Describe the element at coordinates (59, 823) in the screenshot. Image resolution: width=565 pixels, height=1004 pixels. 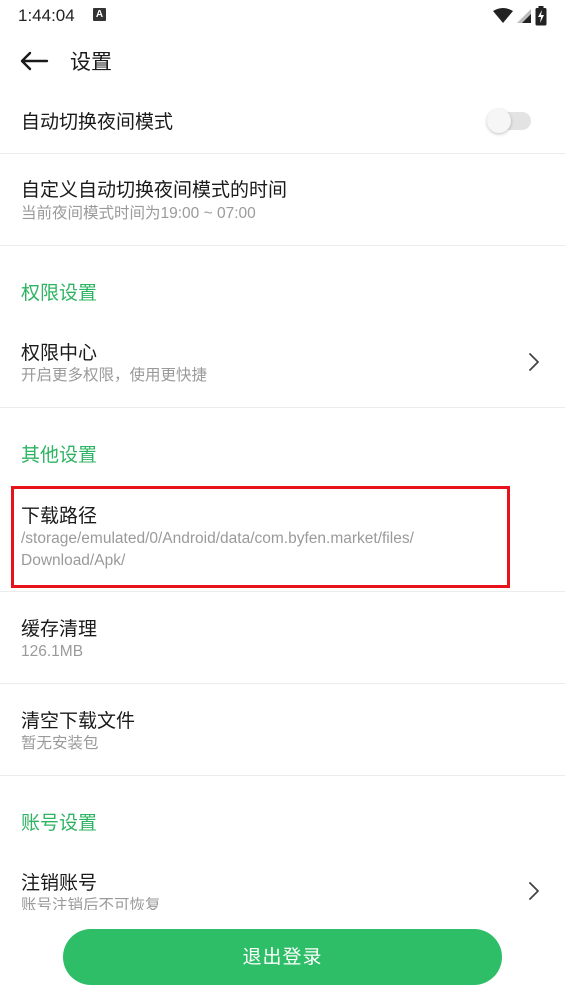
I see `account-section-title: 账号设置` at that location.